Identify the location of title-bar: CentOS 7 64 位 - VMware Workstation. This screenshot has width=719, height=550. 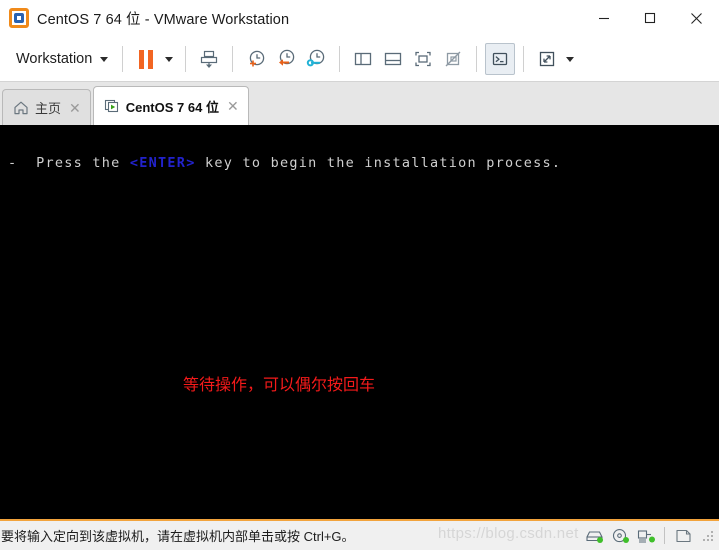
(359, 18).